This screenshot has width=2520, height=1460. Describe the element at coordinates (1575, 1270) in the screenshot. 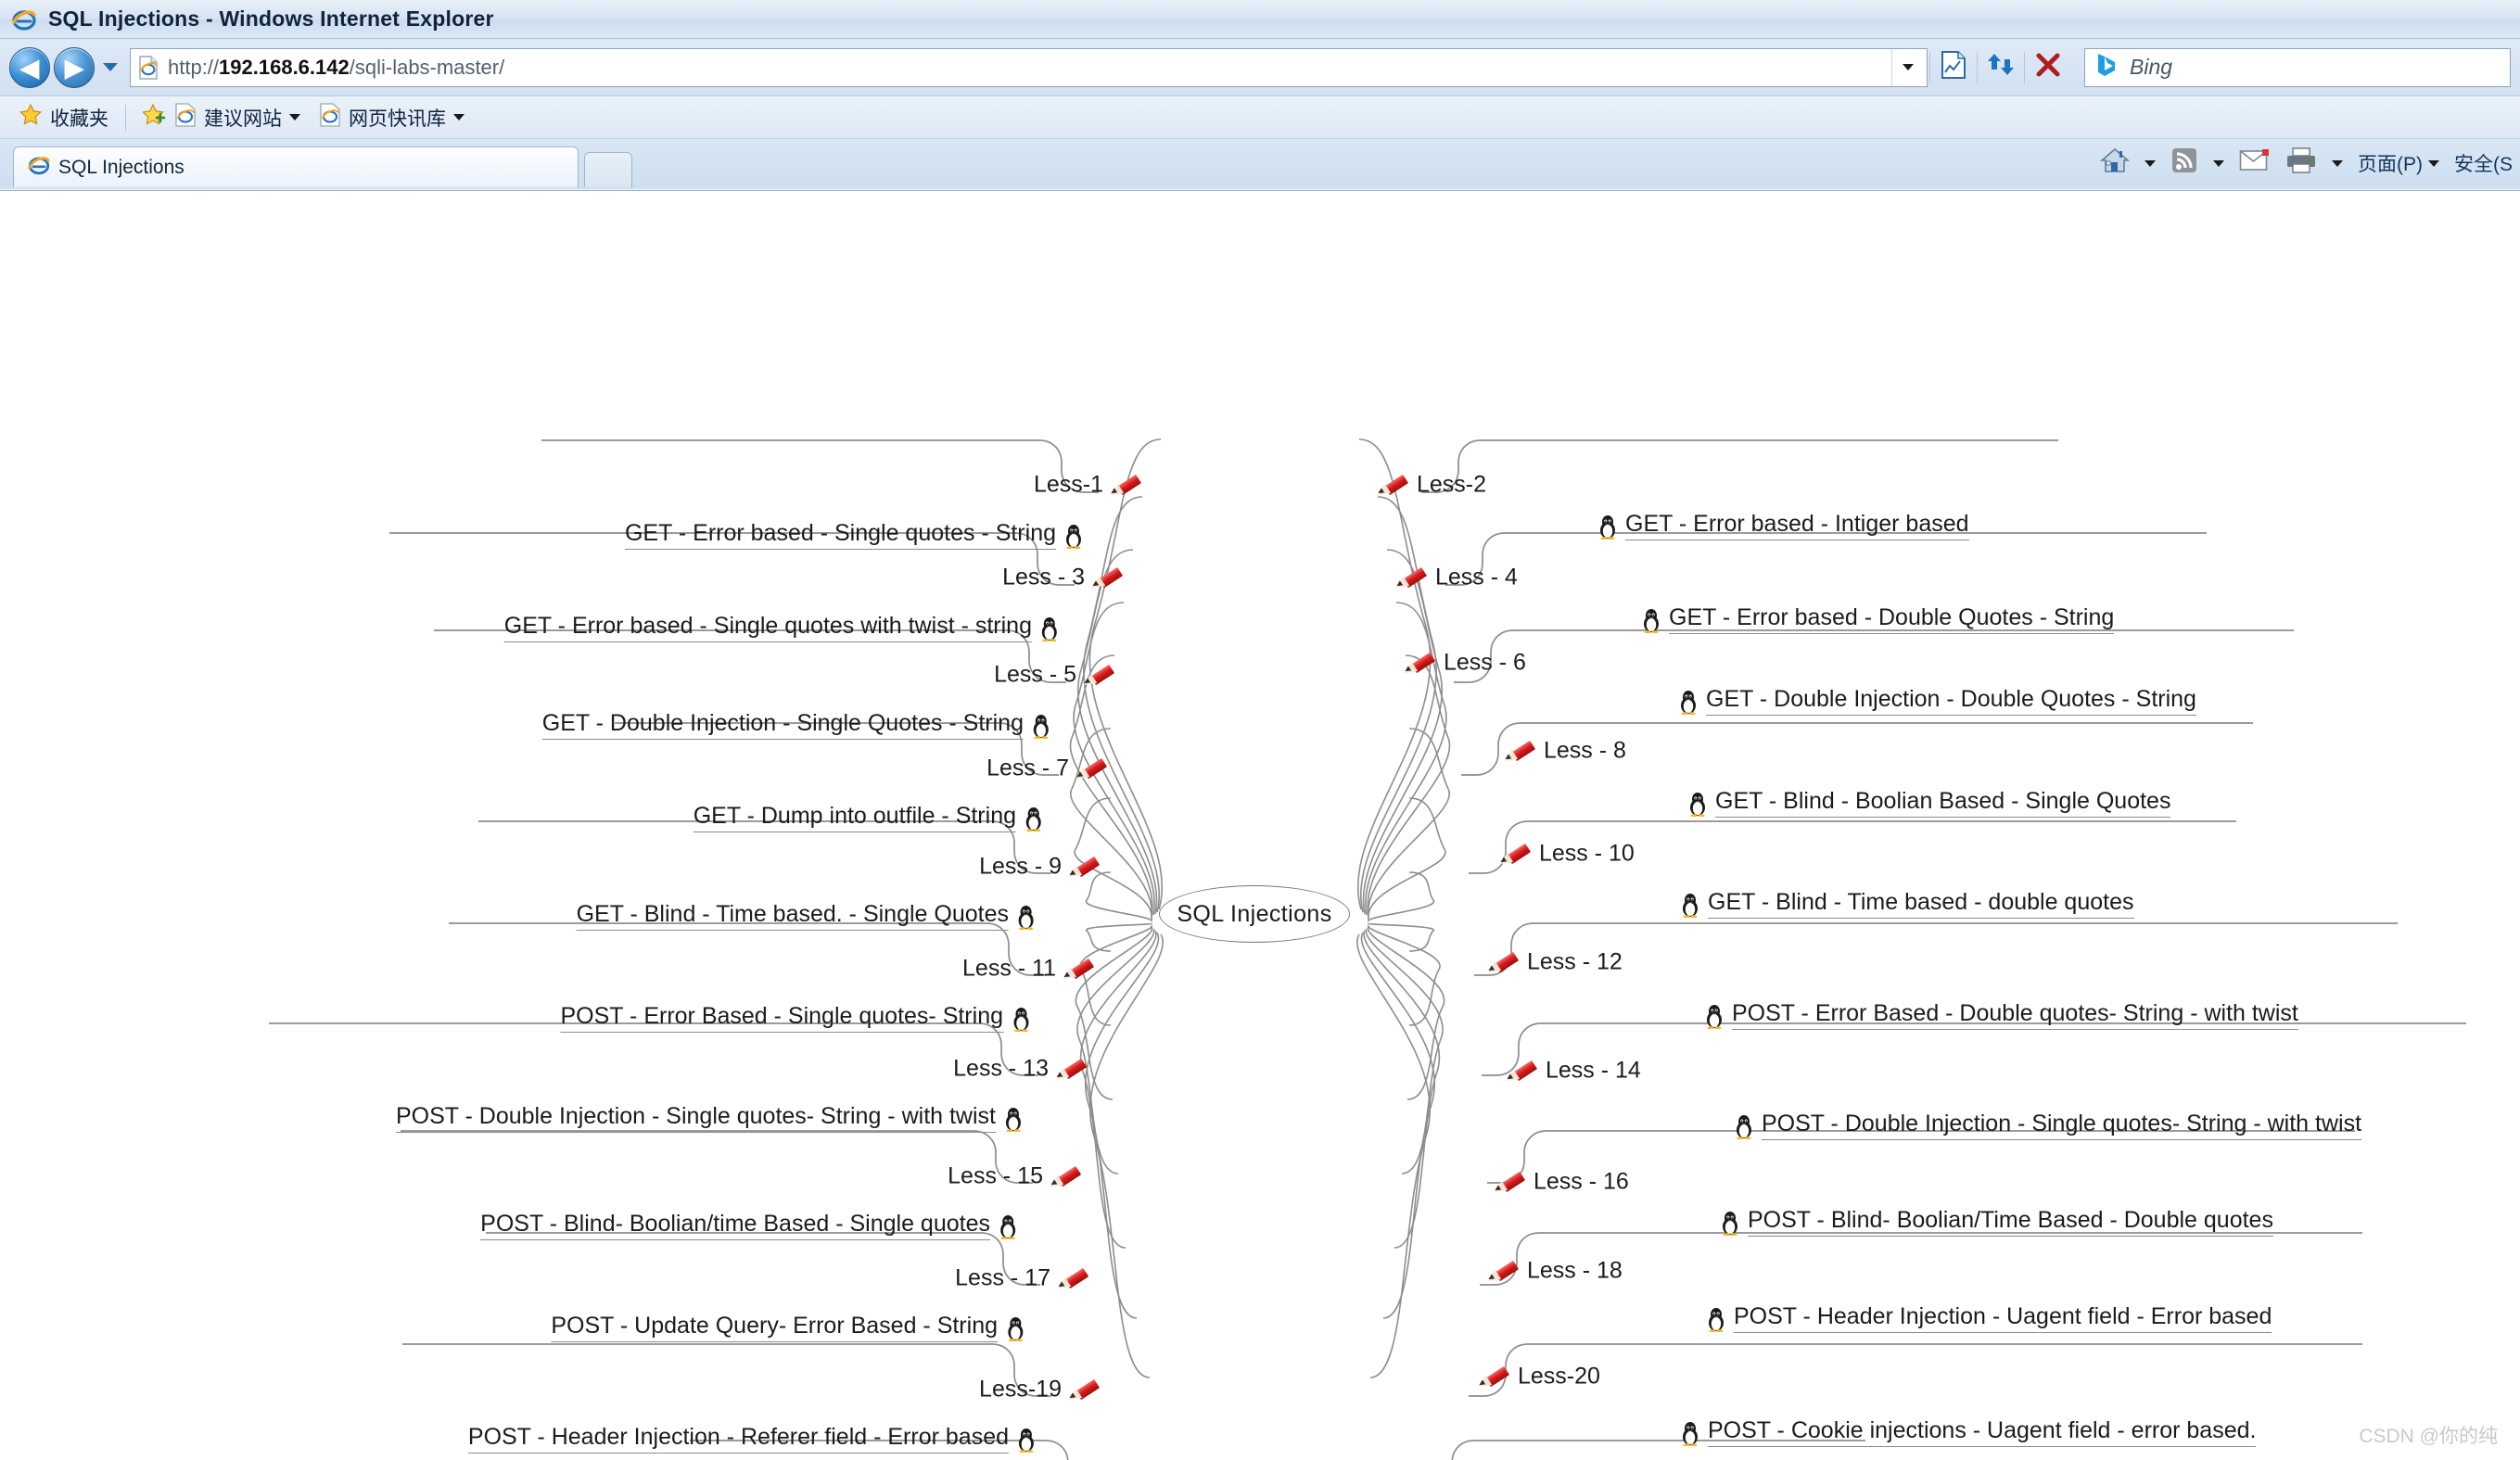

I see `branch-label-text: Less - 18` at that location.